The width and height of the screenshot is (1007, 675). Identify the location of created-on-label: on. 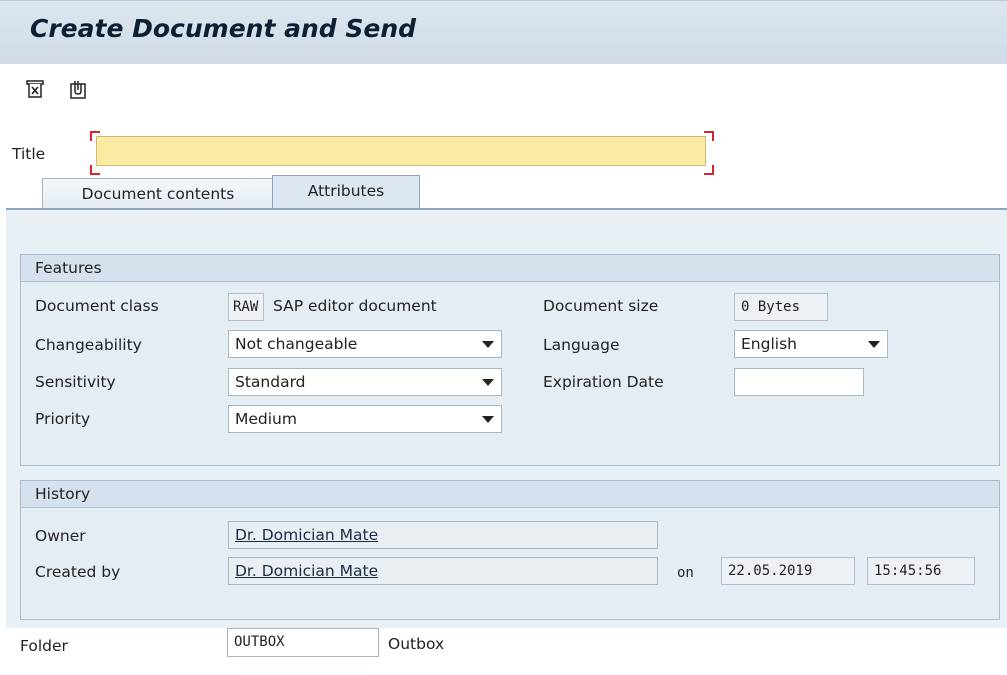
(685, 573).